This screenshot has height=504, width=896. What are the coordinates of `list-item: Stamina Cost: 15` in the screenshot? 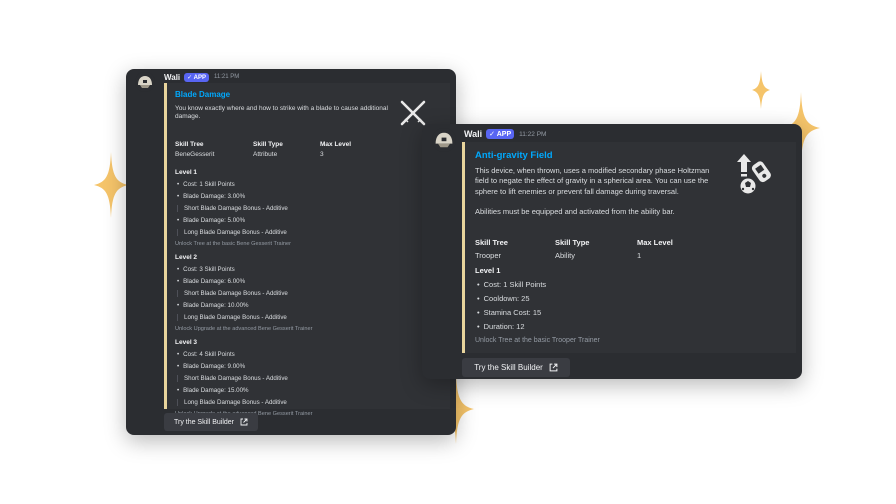 It's located at (509, 312).